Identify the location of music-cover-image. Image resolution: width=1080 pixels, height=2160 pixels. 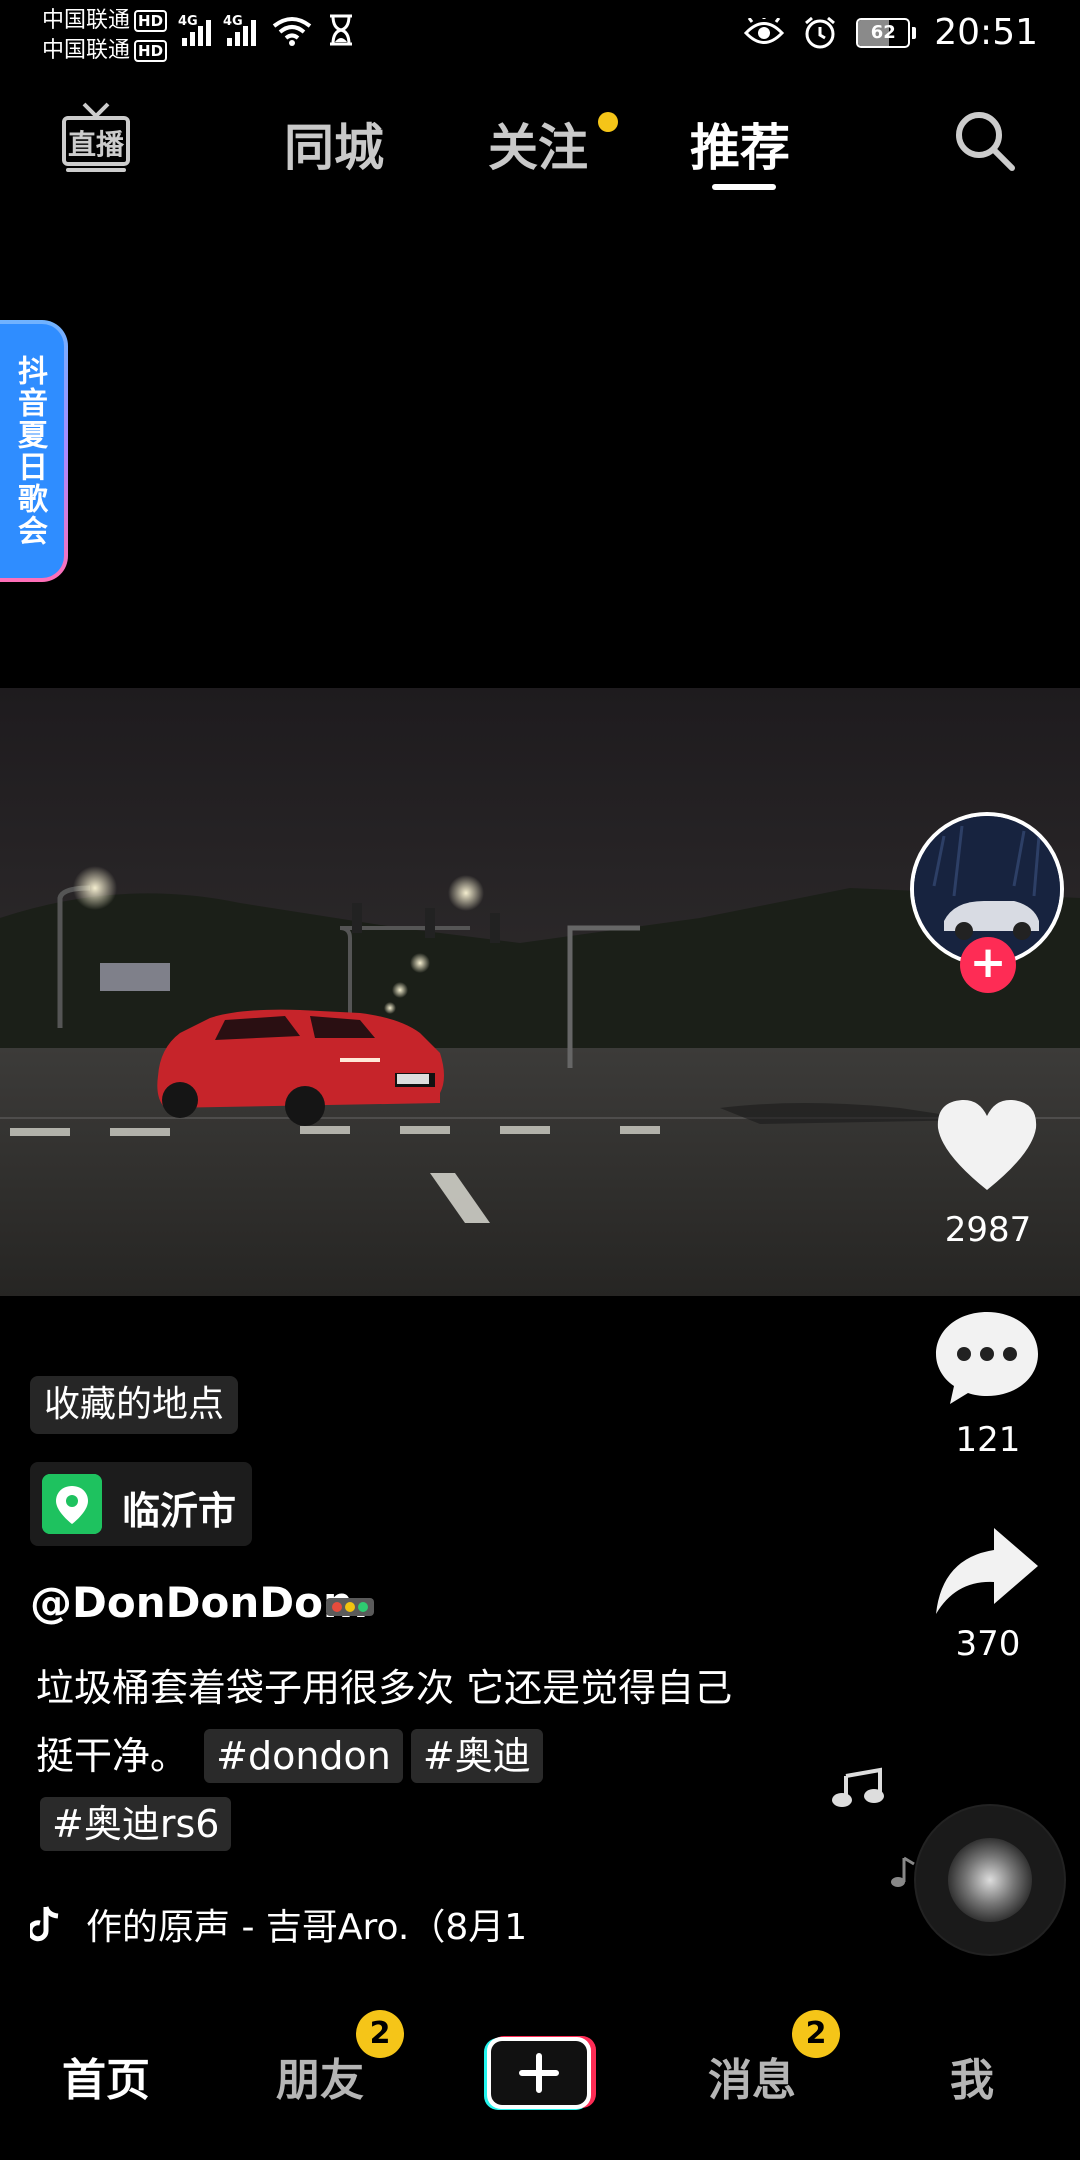
(990, 1880).